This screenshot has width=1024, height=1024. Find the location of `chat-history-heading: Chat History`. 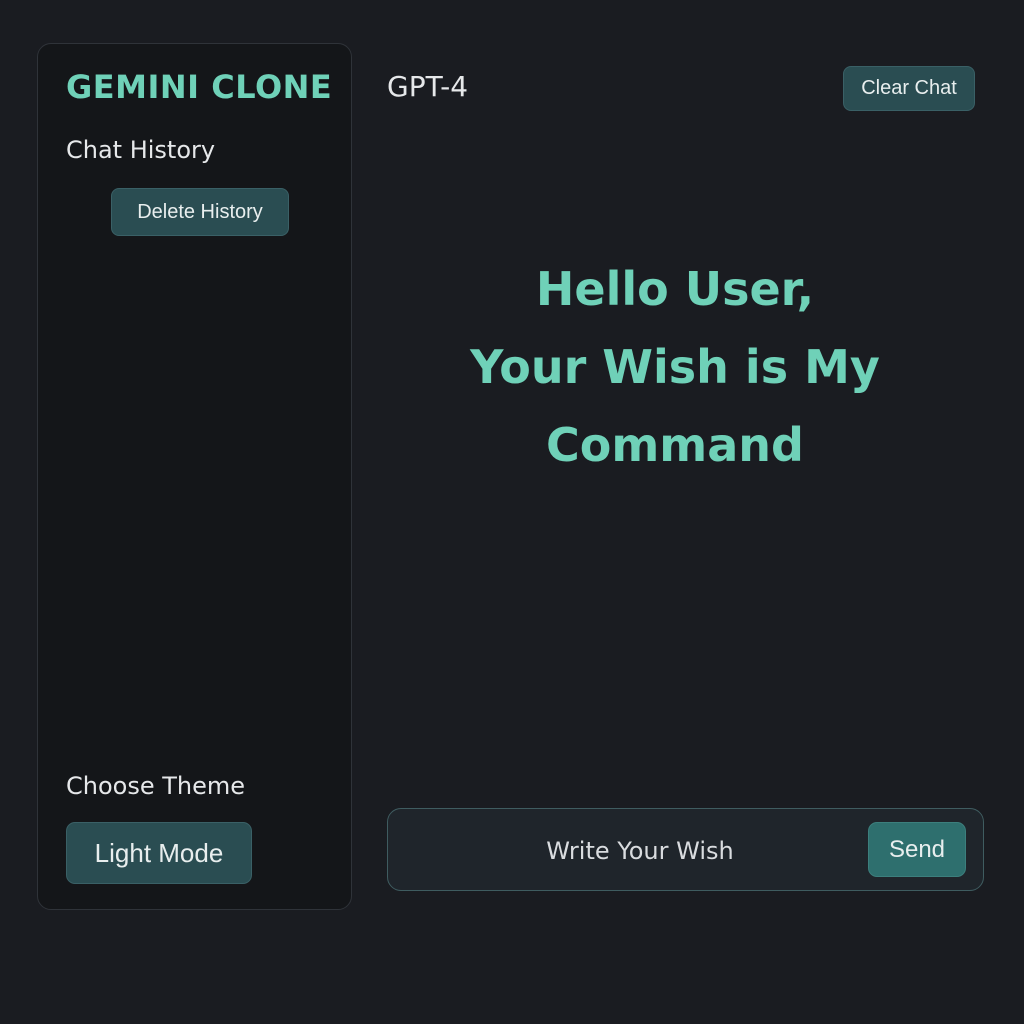

chat-history-heading: Chat History is located at coordinates (141, 150).